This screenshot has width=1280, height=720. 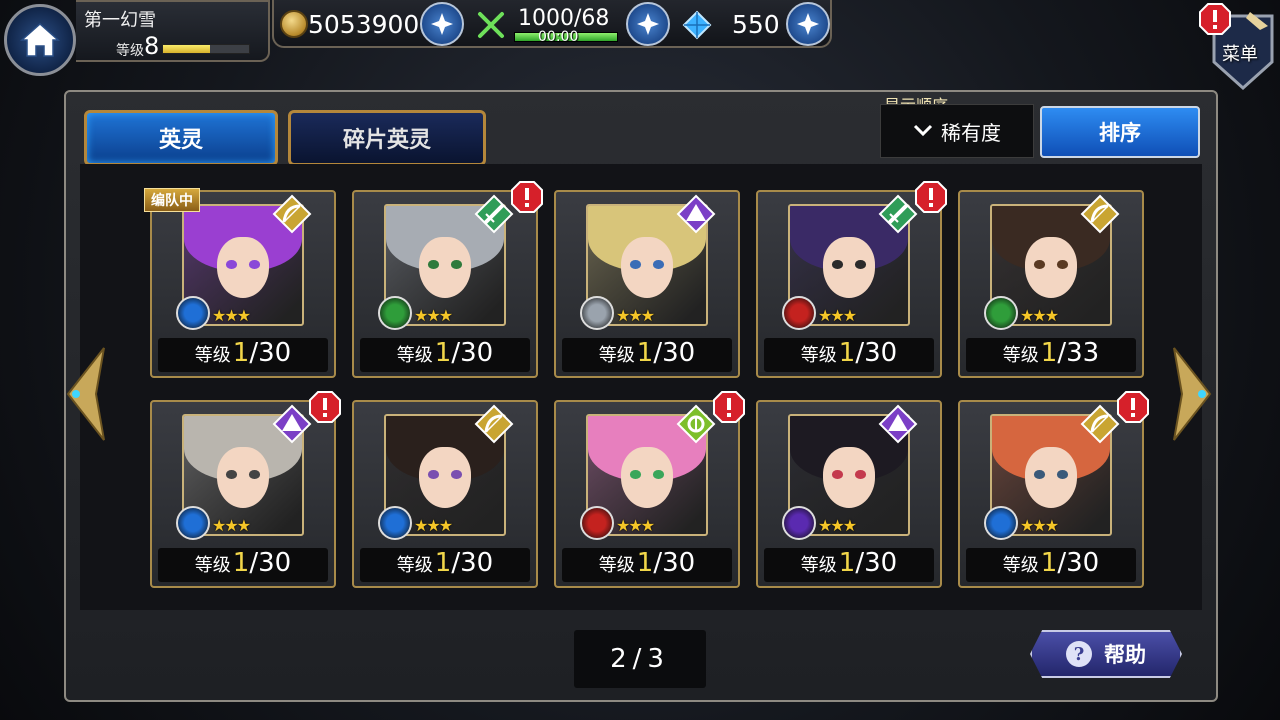 I want to click on chevron-right-icon, so click(x=1192, y=394).